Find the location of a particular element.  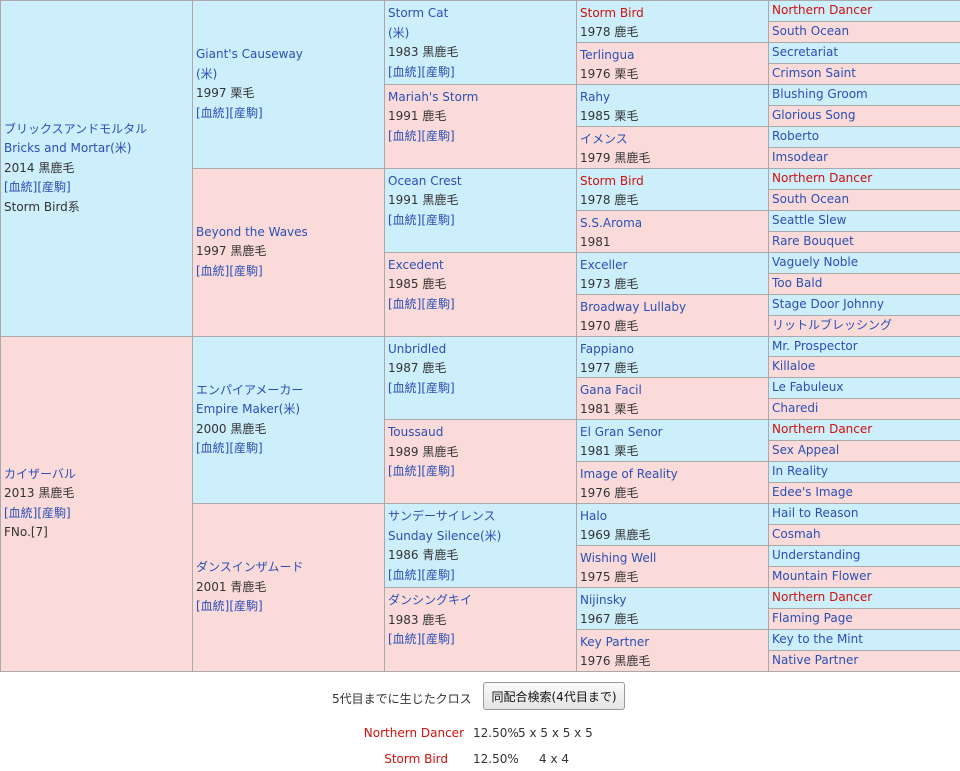

horse-name: Le Fabuleux is located at coordinates (807, 387).